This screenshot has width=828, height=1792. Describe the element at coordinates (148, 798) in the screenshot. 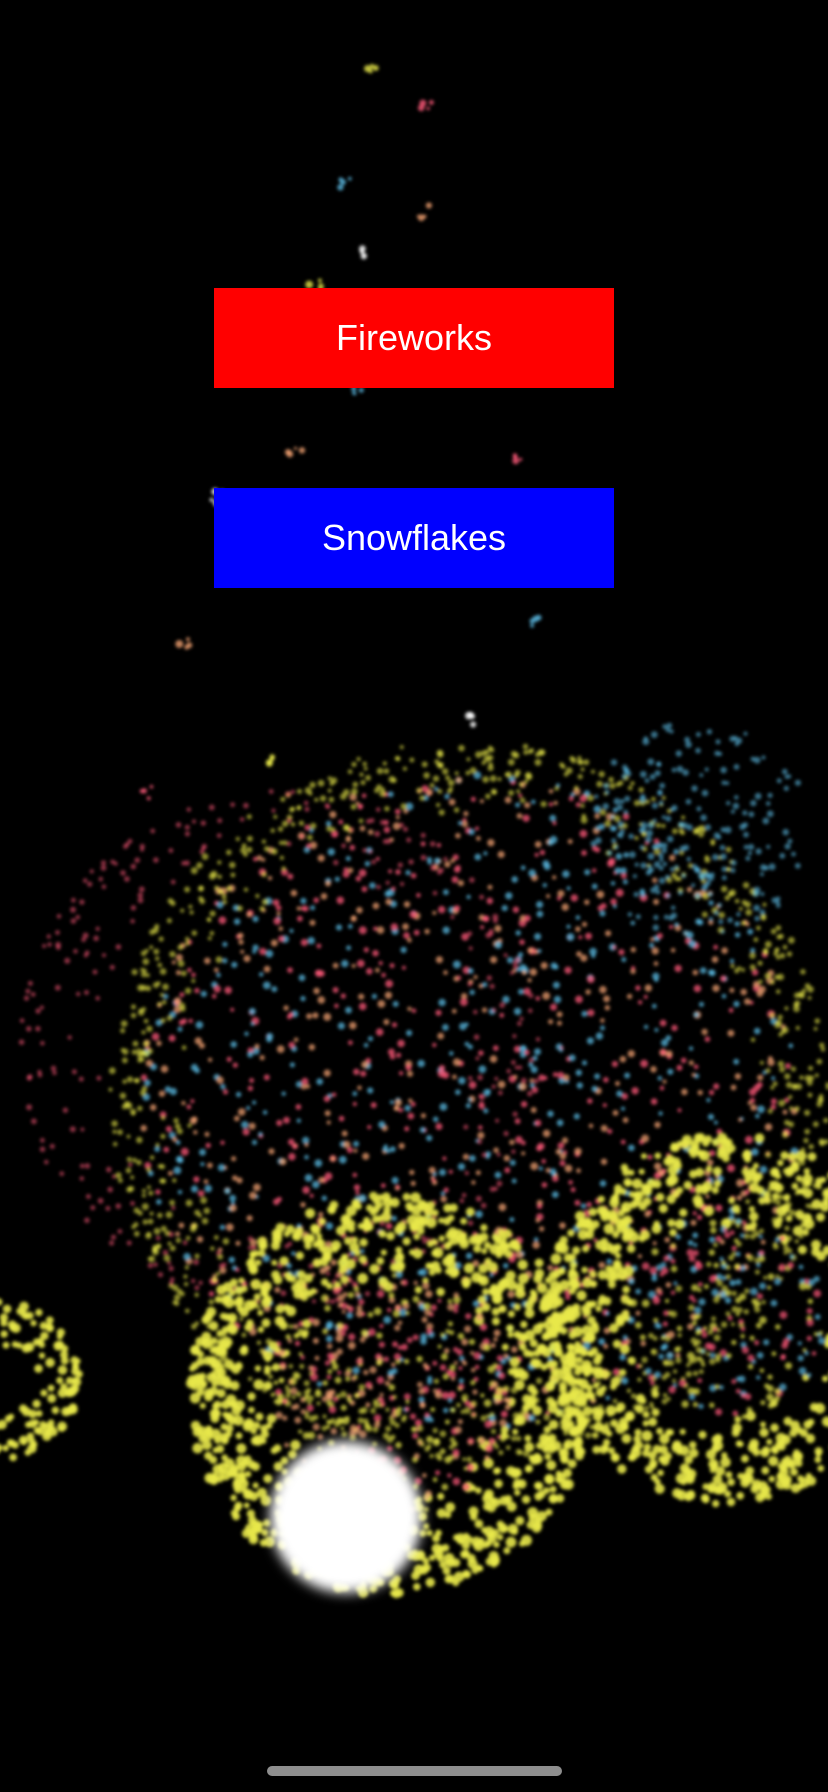

I see `spark-particle` at that location.